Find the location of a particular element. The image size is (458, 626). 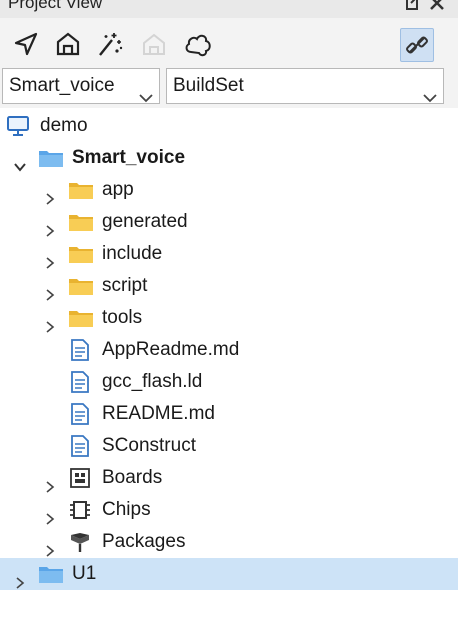

tree-item-label: app is located at coordinates (118, 189).